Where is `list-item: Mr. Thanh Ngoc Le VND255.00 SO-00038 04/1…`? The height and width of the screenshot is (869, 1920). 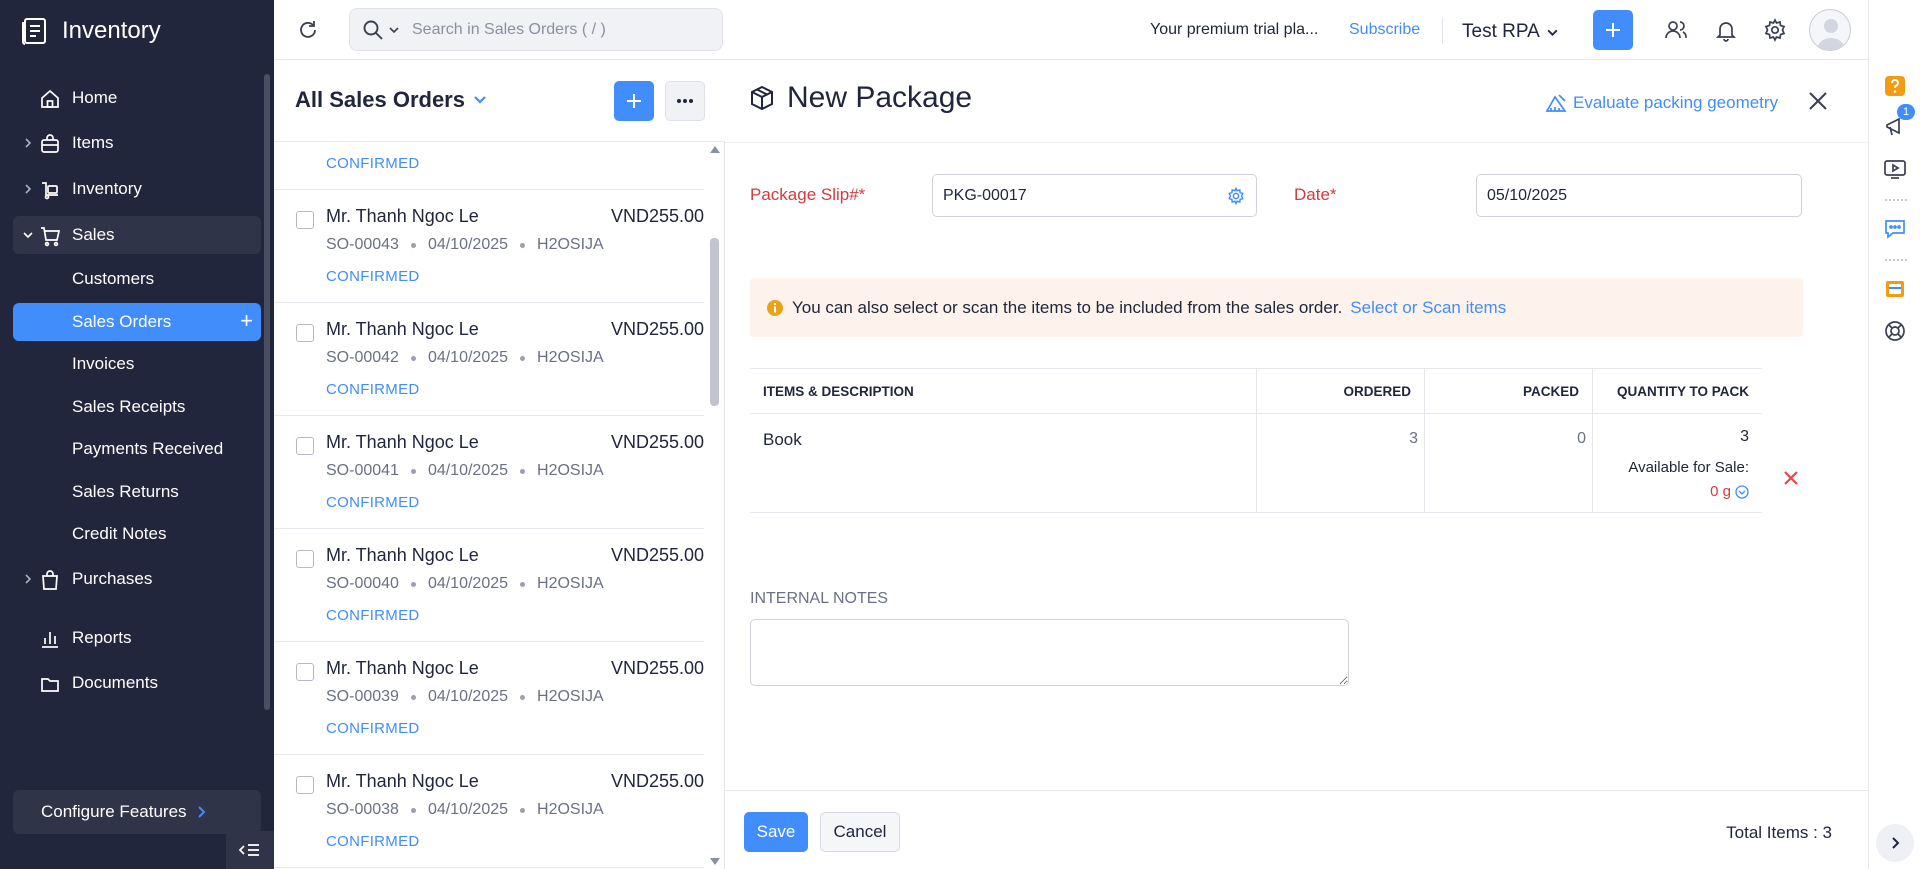 list-item: Mr. Thanh Ngoc Le VND255.00 SO-00038 04/1… is located at coordinates (489, 811).